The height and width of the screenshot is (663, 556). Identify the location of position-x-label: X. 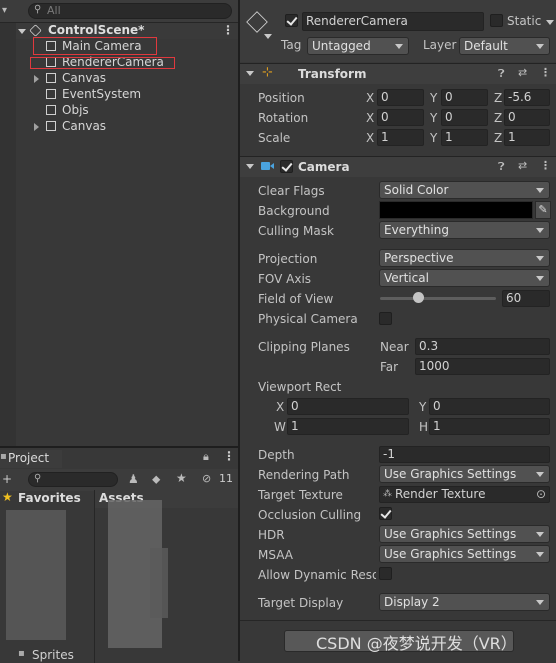
(370, 98).